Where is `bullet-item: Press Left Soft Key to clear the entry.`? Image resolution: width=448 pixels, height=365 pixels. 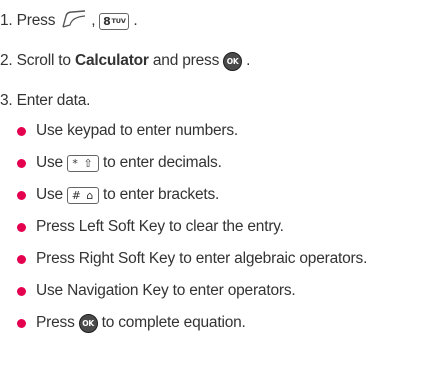
bullet-item: Press Left Soft Key to clear the entry. is located at coordinates (150, 227).